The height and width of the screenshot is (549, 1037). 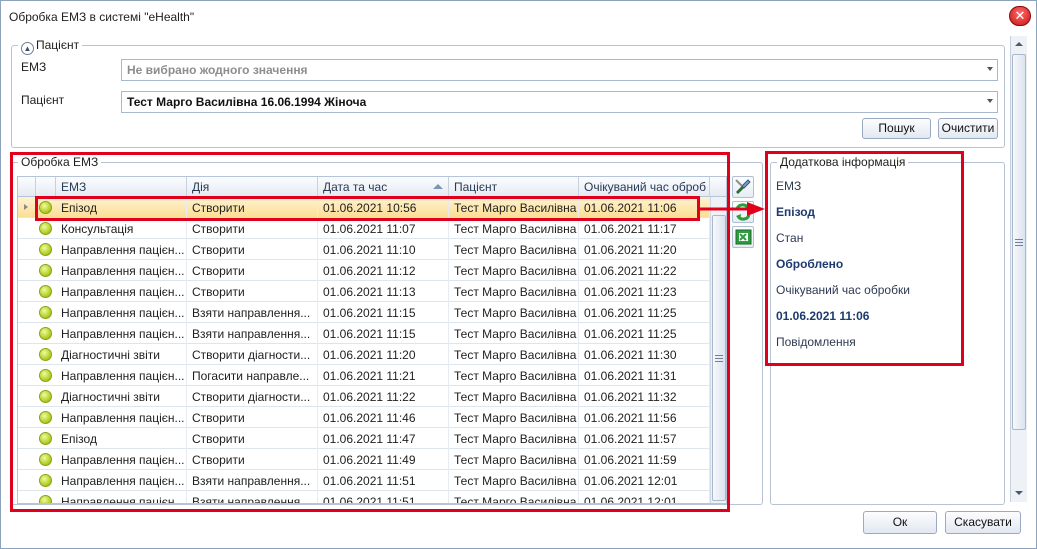 What do you see at coordinates (732, 209) in the screenshot?
I see `annotation-arrow` at bounding box center [732, 209].